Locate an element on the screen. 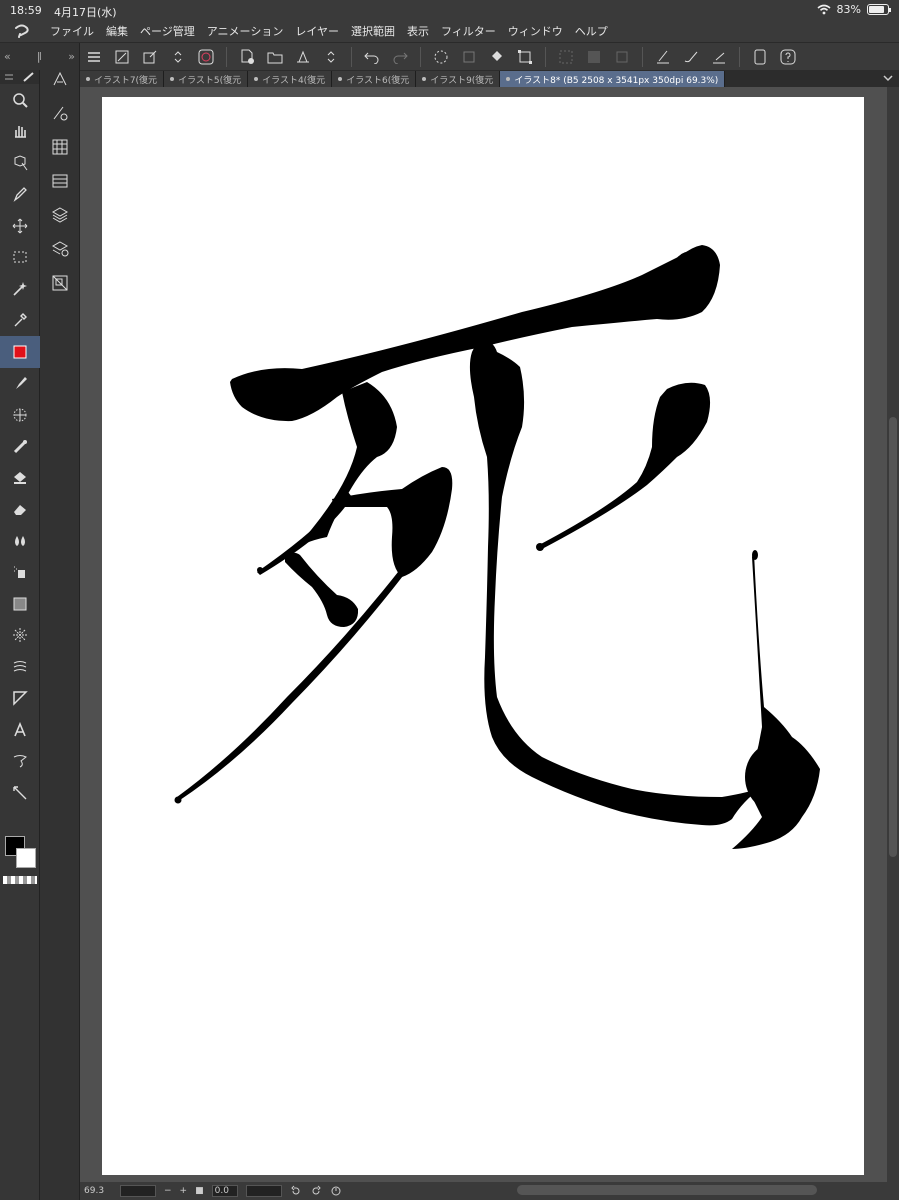 Image resolution: width=899 pixels, height=1200 pixels. tab: イラスト6(復元 is located at coordinates (374, 79).